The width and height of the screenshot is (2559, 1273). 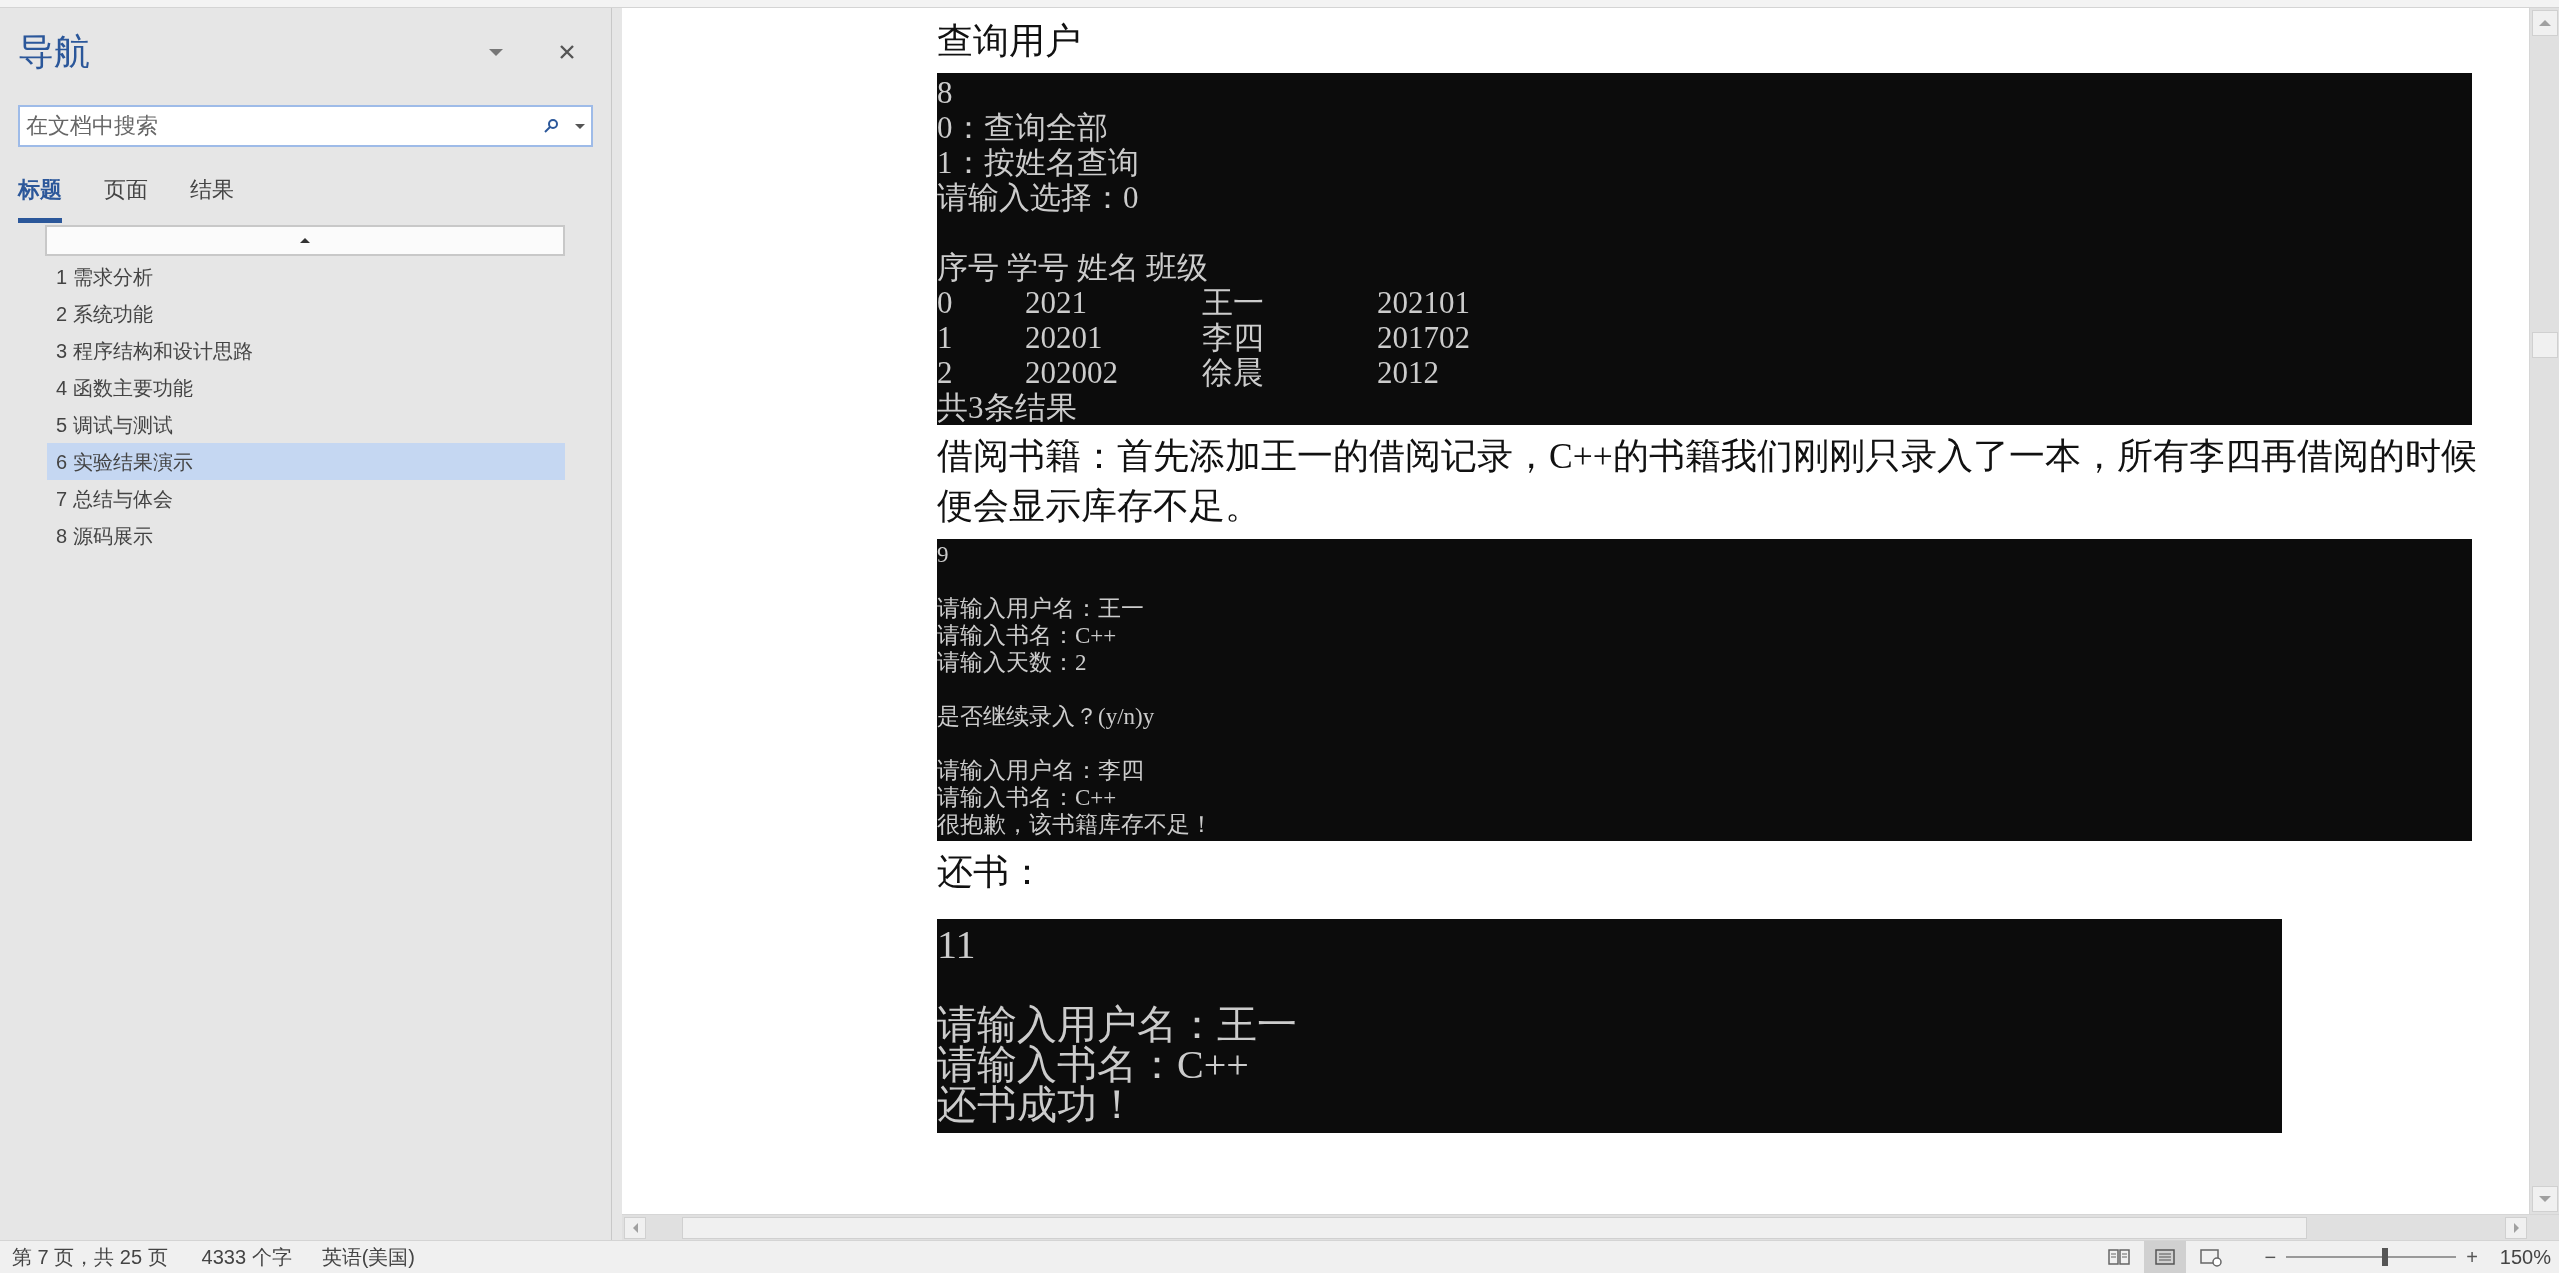 I want to click on console-cell-text: 202101, so click(x=1424, y=302).